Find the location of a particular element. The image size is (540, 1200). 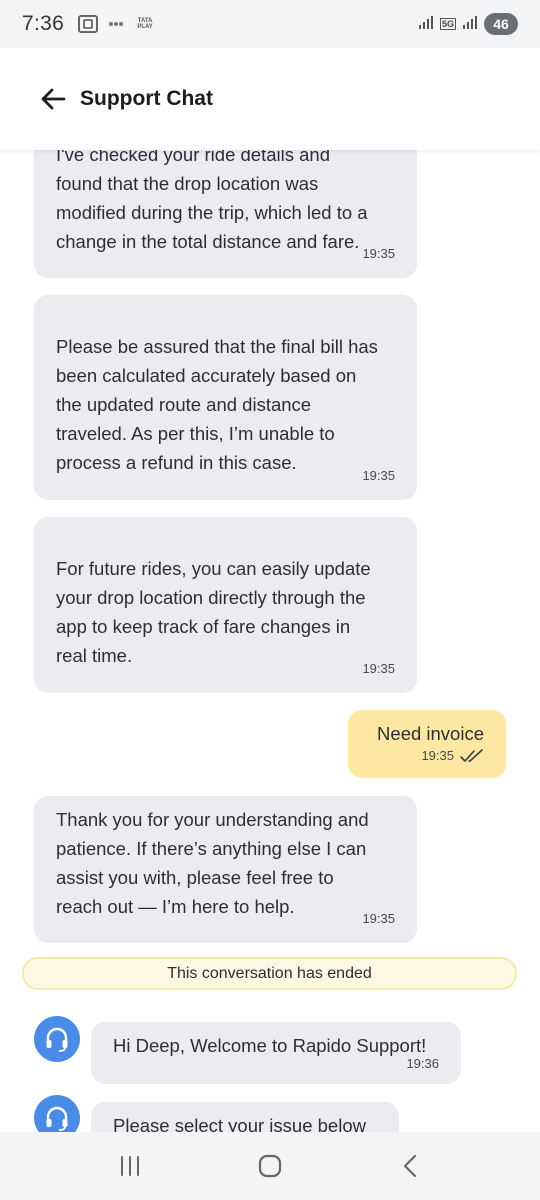

conversation-ended-banner: This conversation has ended is located at coordinates (269, 973).